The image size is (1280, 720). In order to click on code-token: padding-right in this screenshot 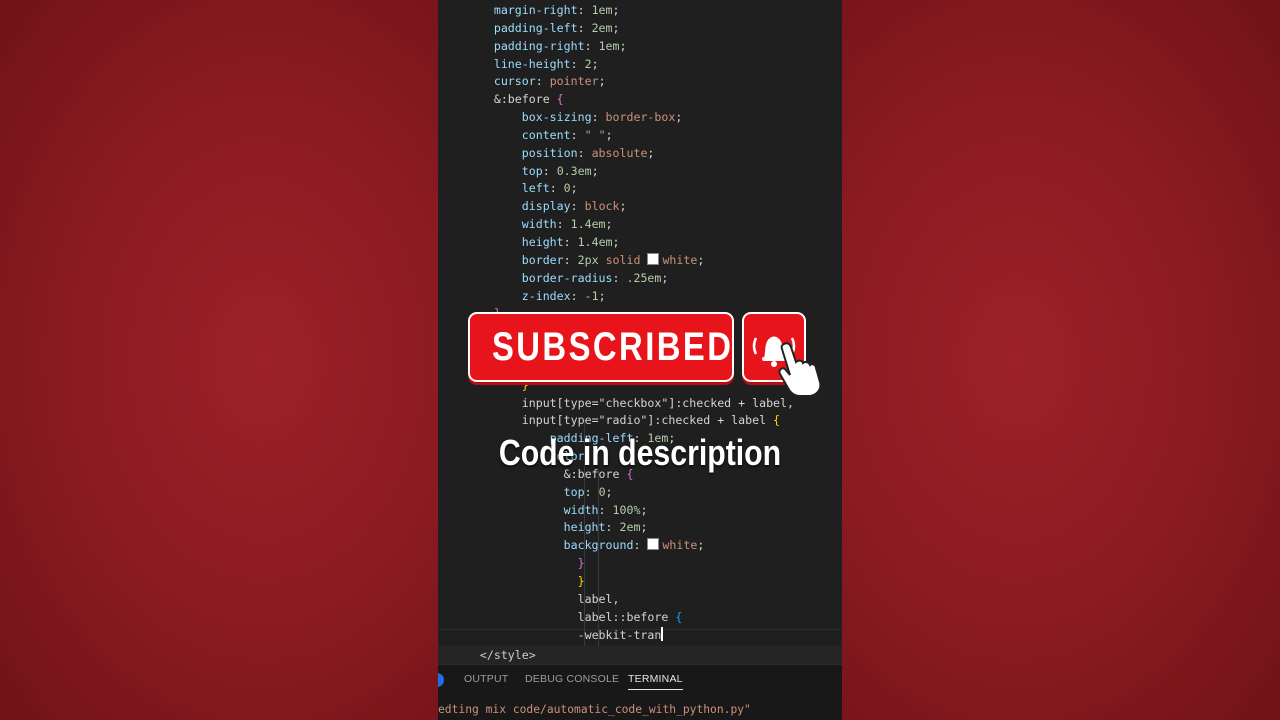, I will do `click(539, 45)`.